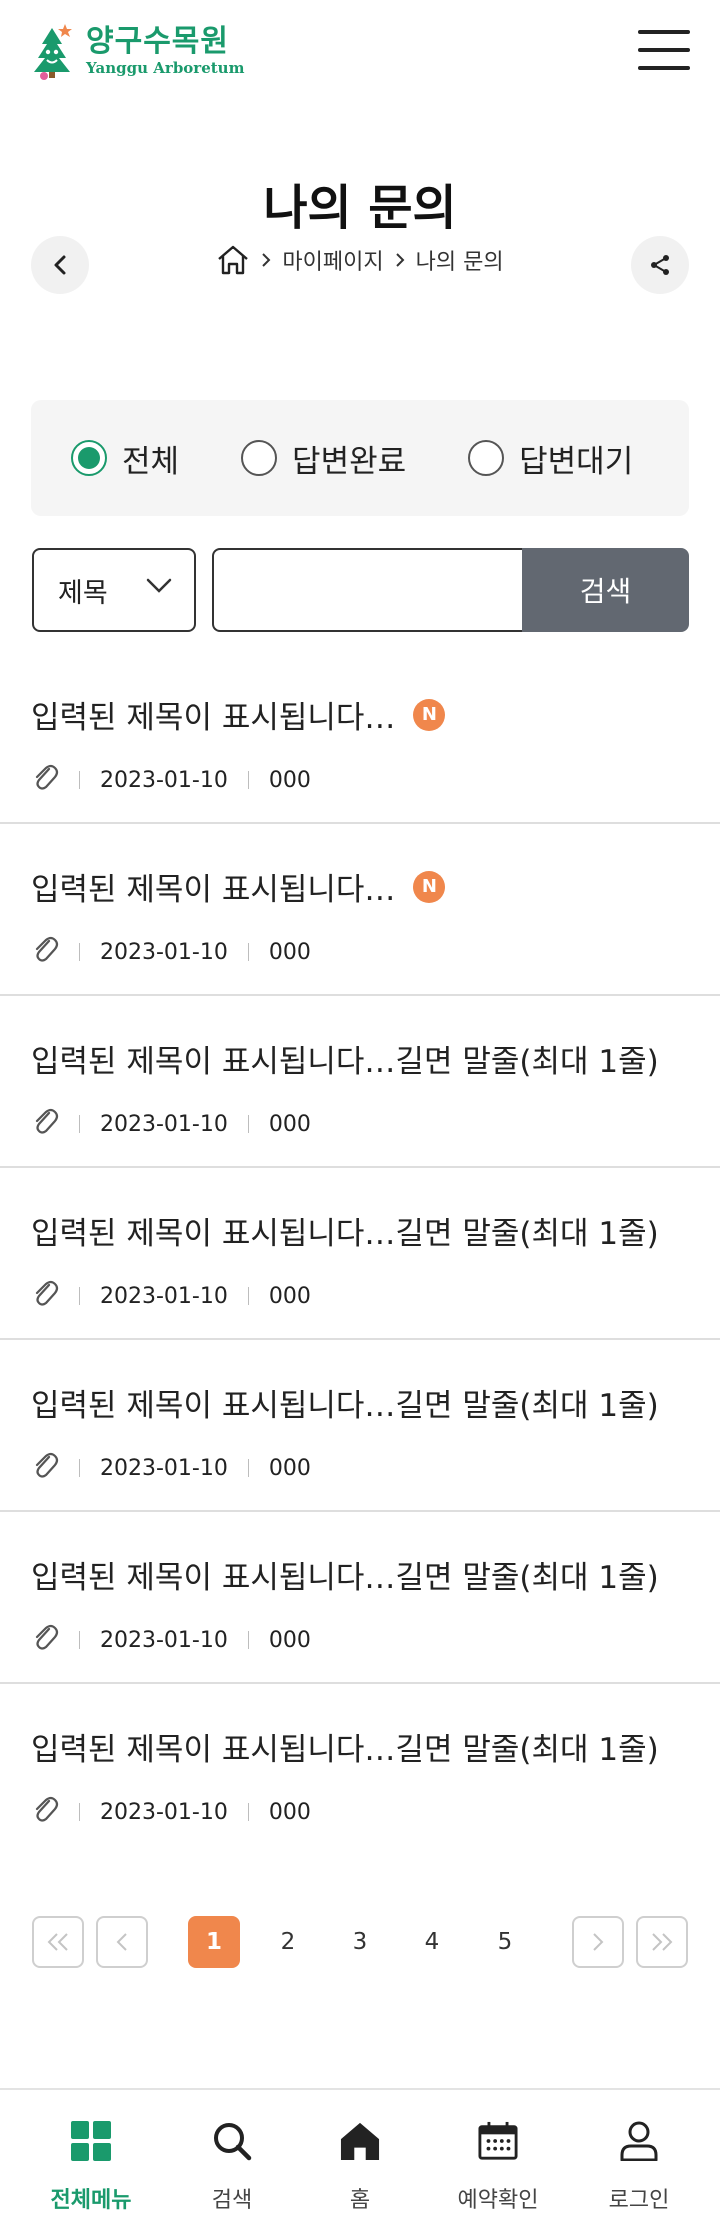 The image size is (720, 2232). I want to click on radio-label: 답변대기, so click(576, 461).